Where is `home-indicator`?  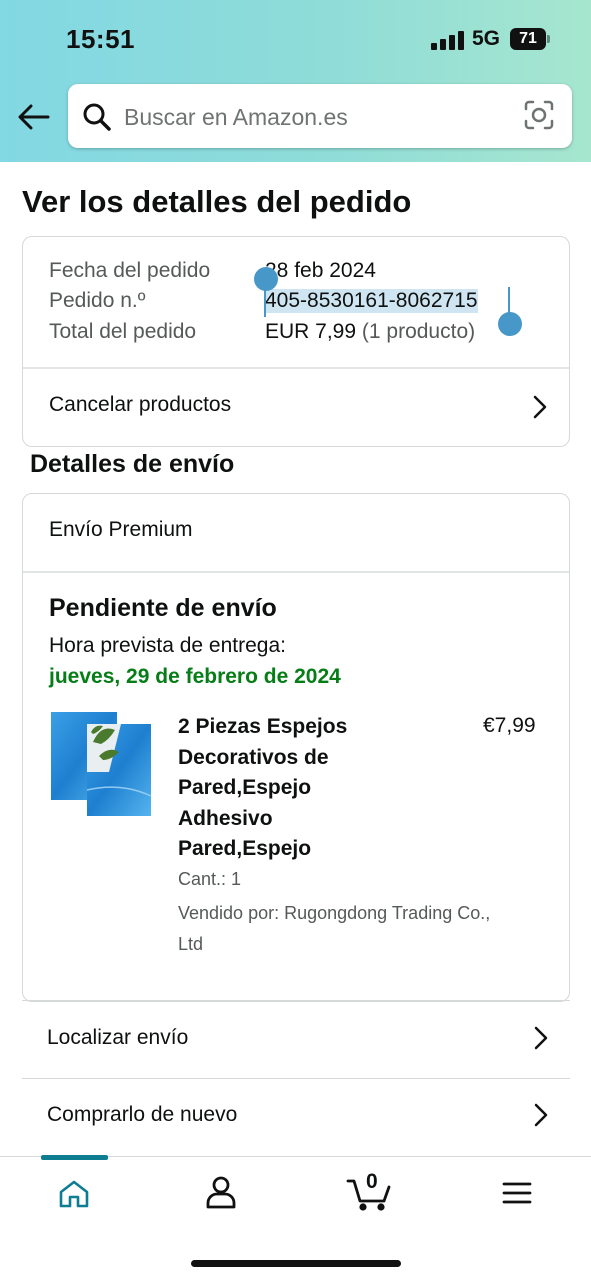
home-indicator is located at coordinates (296, 1263).